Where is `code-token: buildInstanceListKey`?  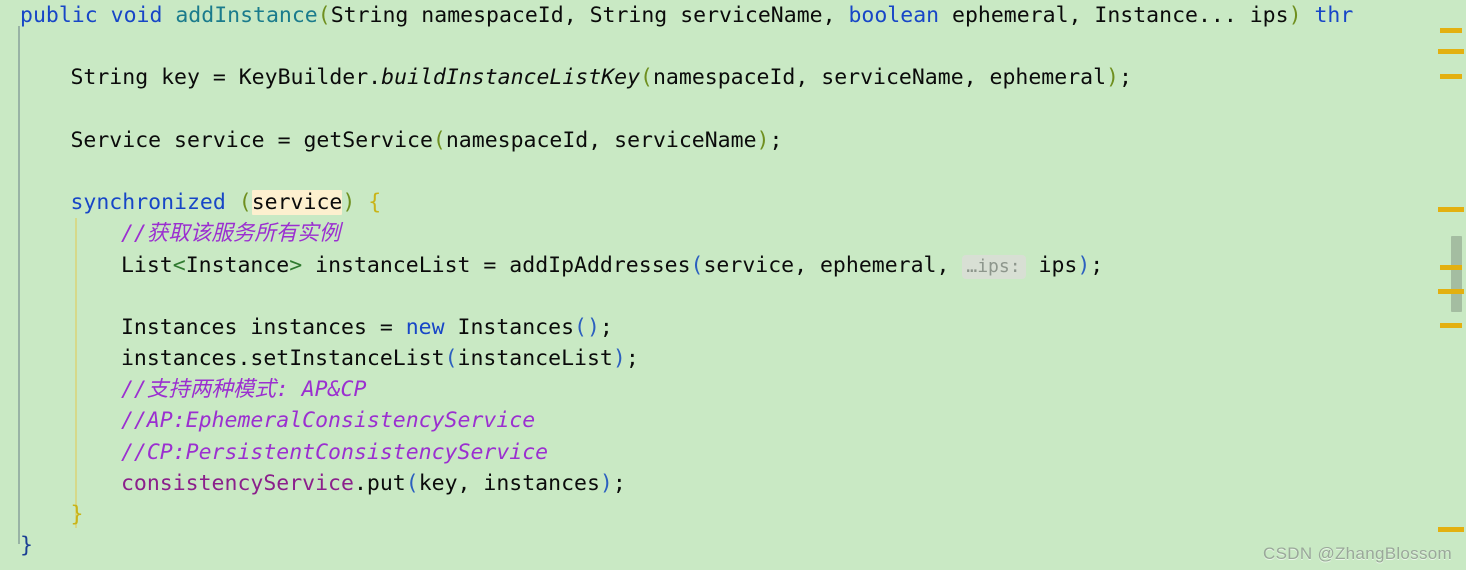
code-token: buildInstanceListKey is located at coordinates (511, 78).